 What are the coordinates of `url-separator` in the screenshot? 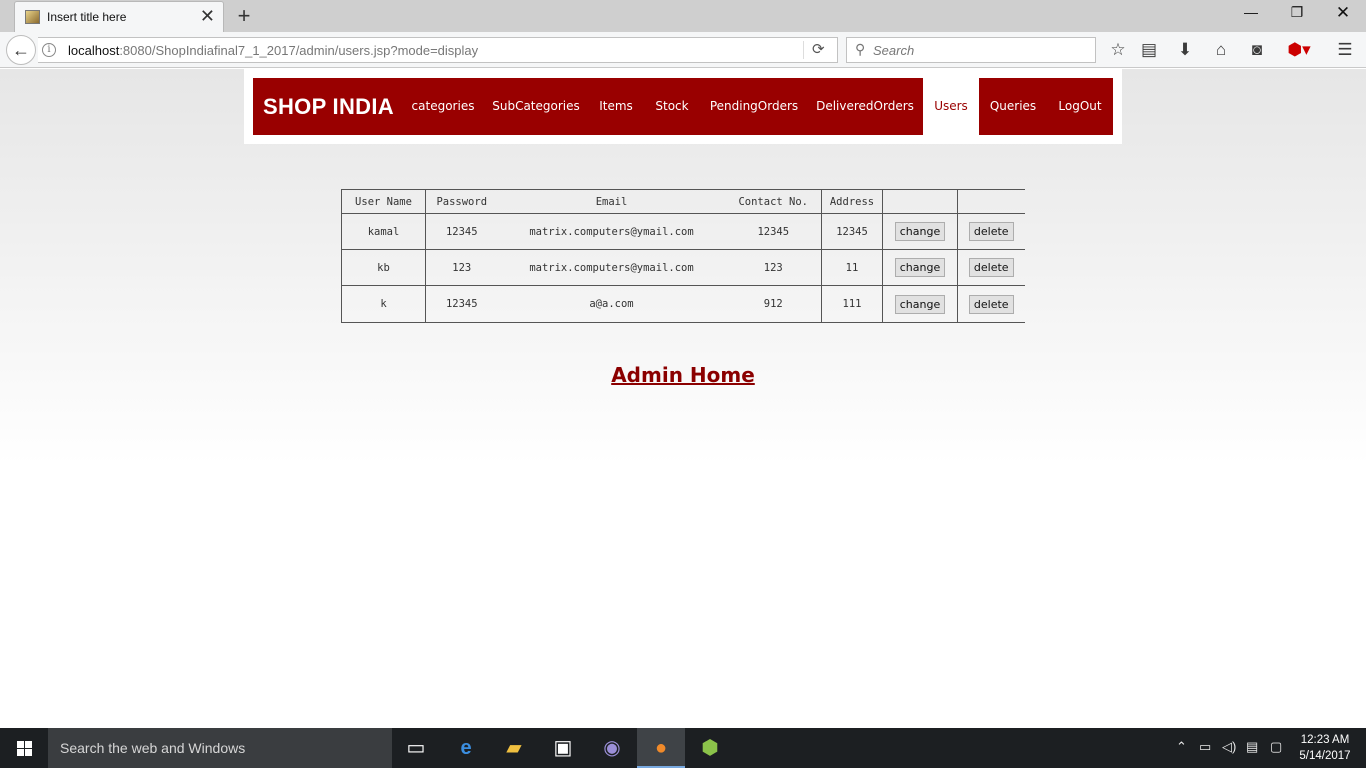 It's located at (803, 50).